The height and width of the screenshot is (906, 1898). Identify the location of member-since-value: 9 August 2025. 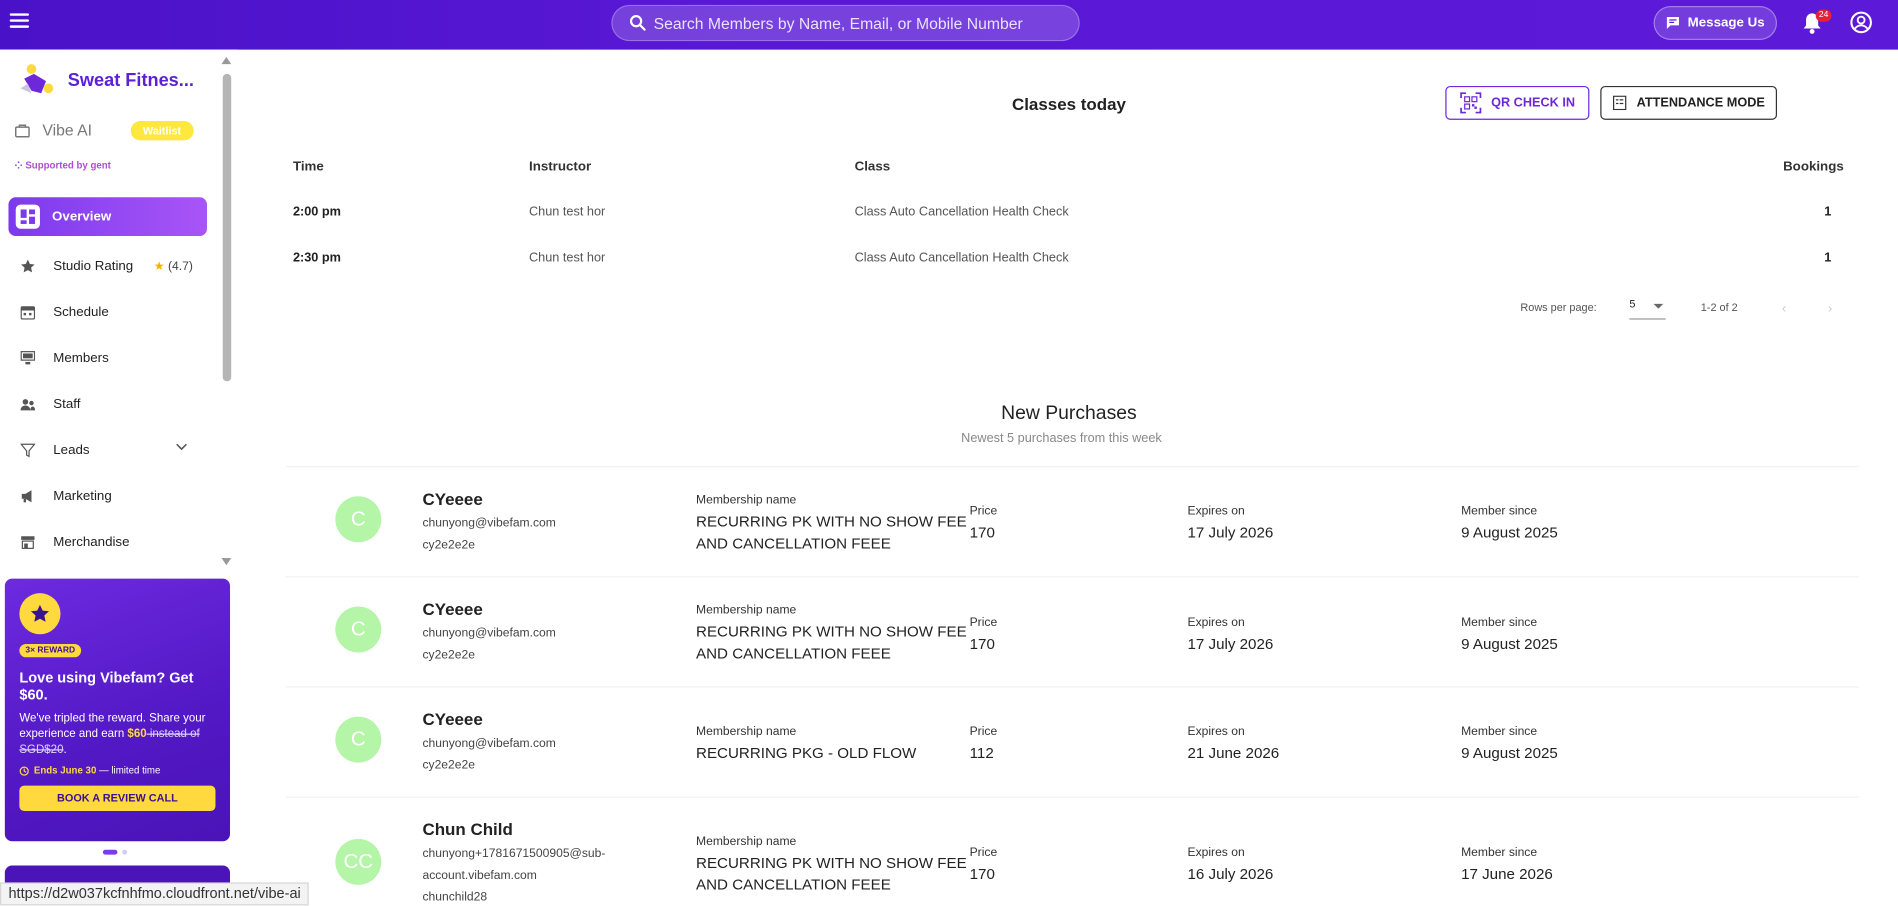
(1509, 533).